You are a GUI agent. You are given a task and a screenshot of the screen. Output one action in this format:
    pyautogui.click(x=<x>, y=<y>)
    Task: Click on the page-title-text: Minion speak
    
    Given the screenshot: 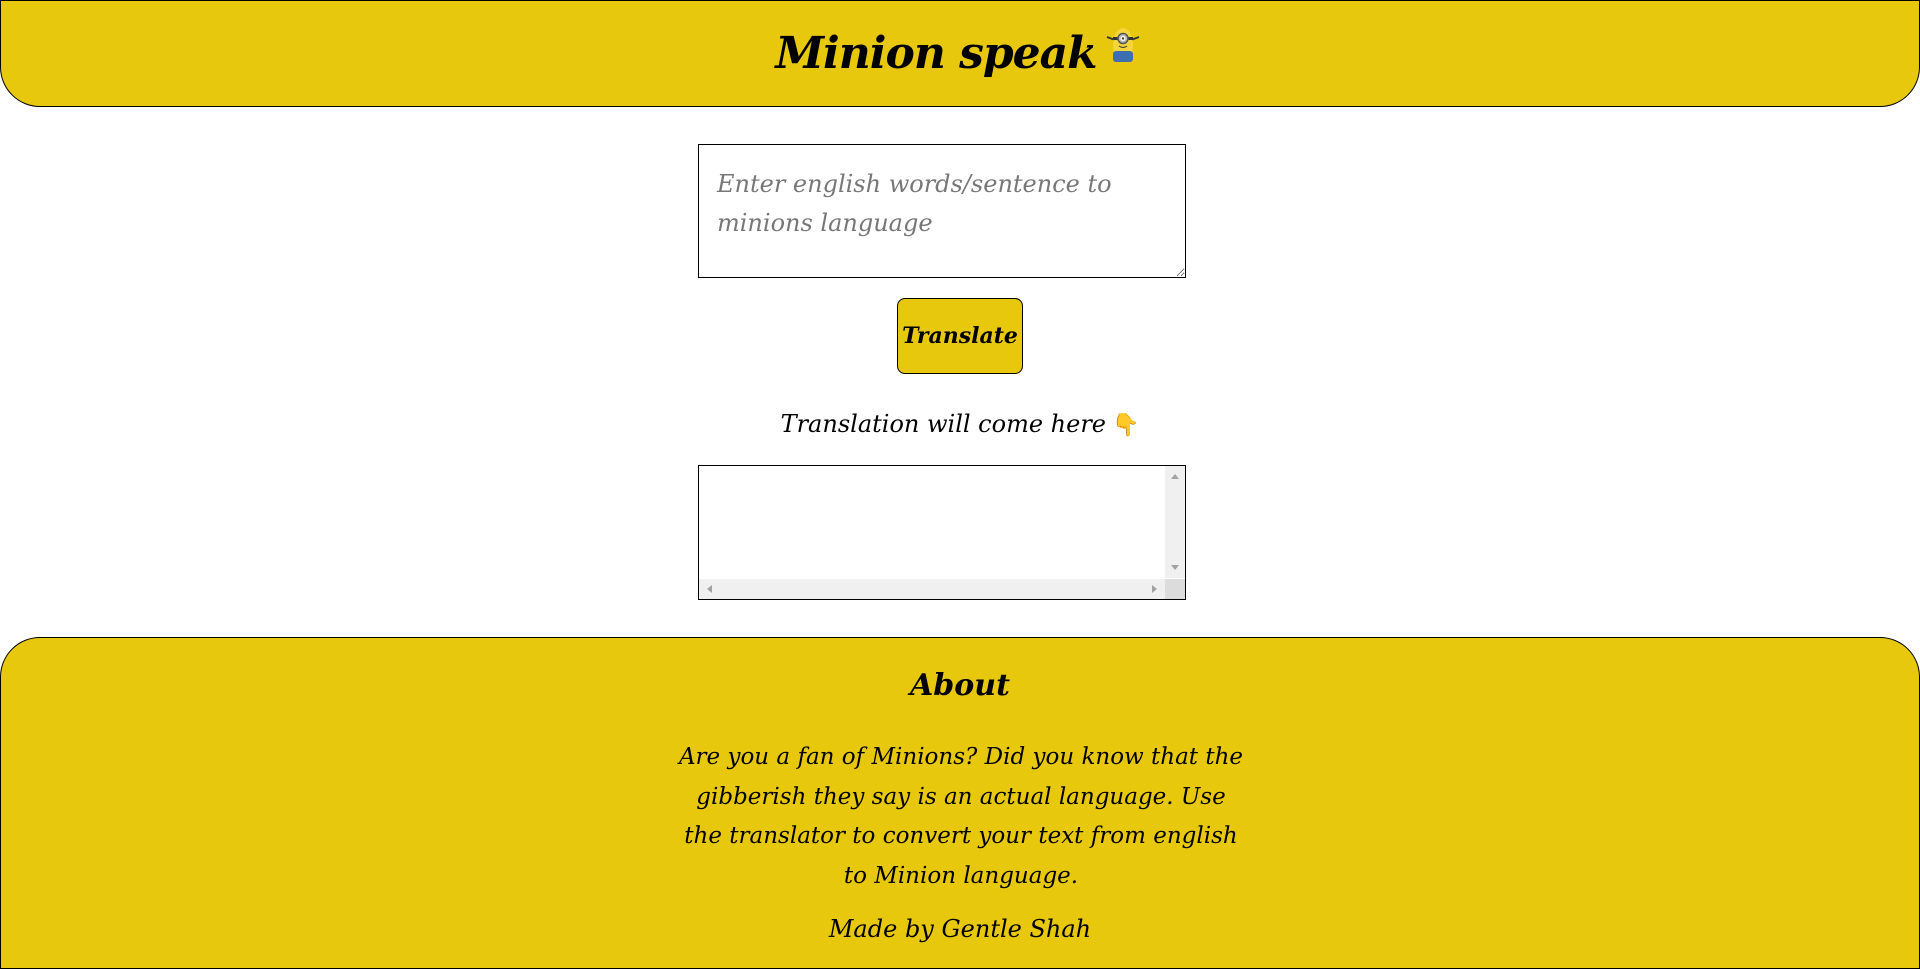 What is the action you would take?
    pyautogui.click(x=936, y=53)
    